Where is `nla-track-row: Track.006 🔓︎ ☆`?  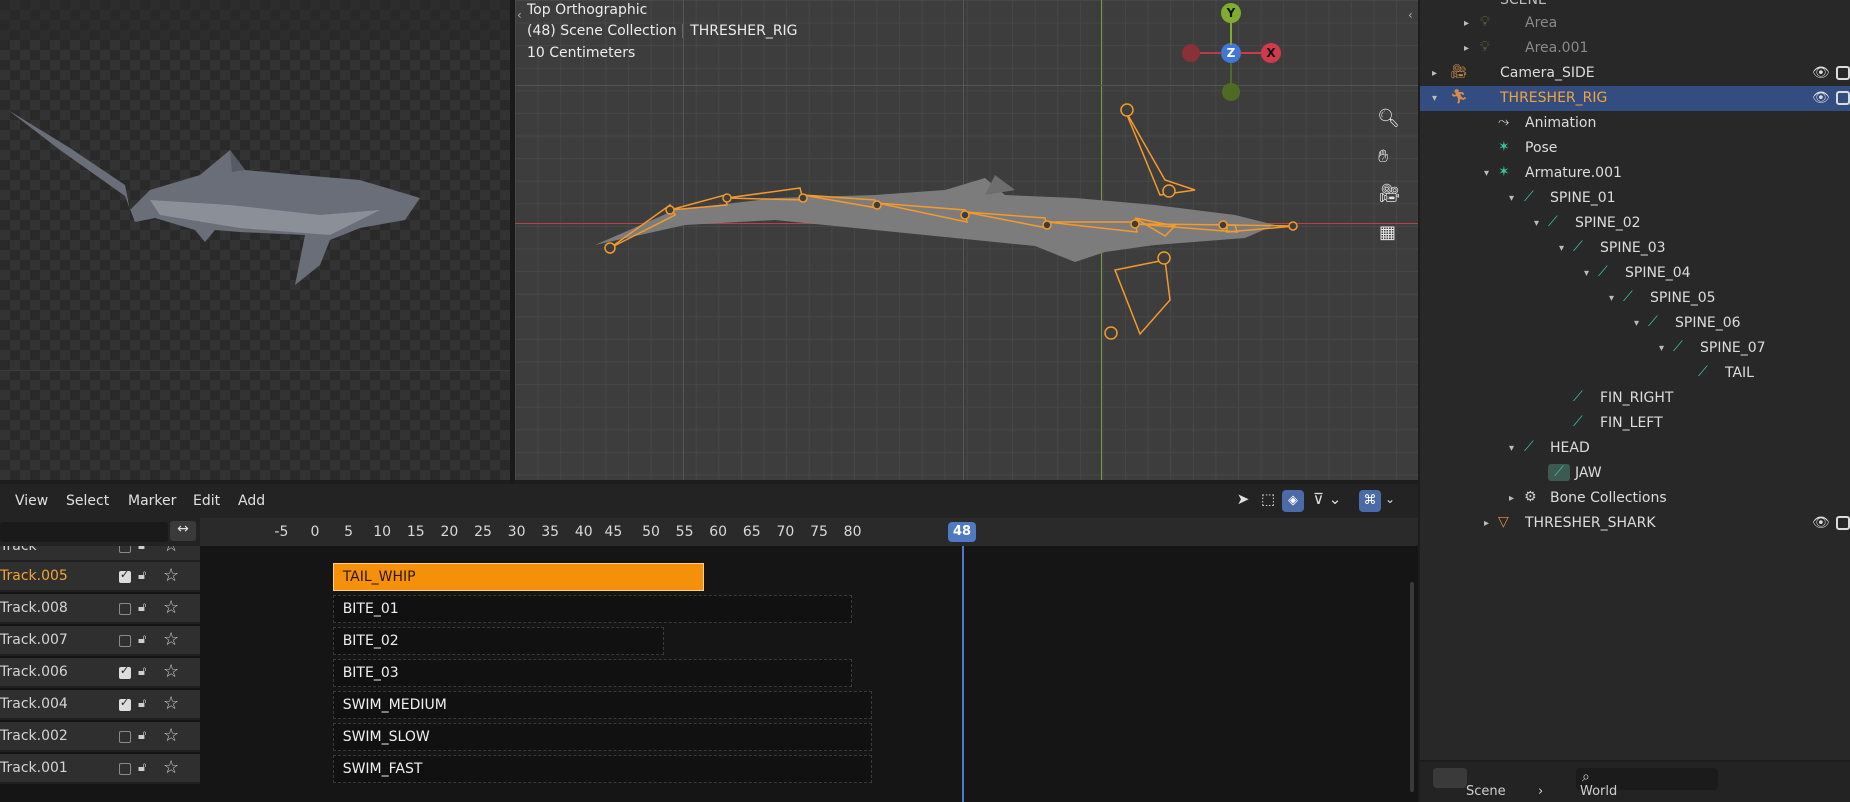
nla-track-row: Track.006 🔓︎ ☆ is located at coordinates (100, 673).